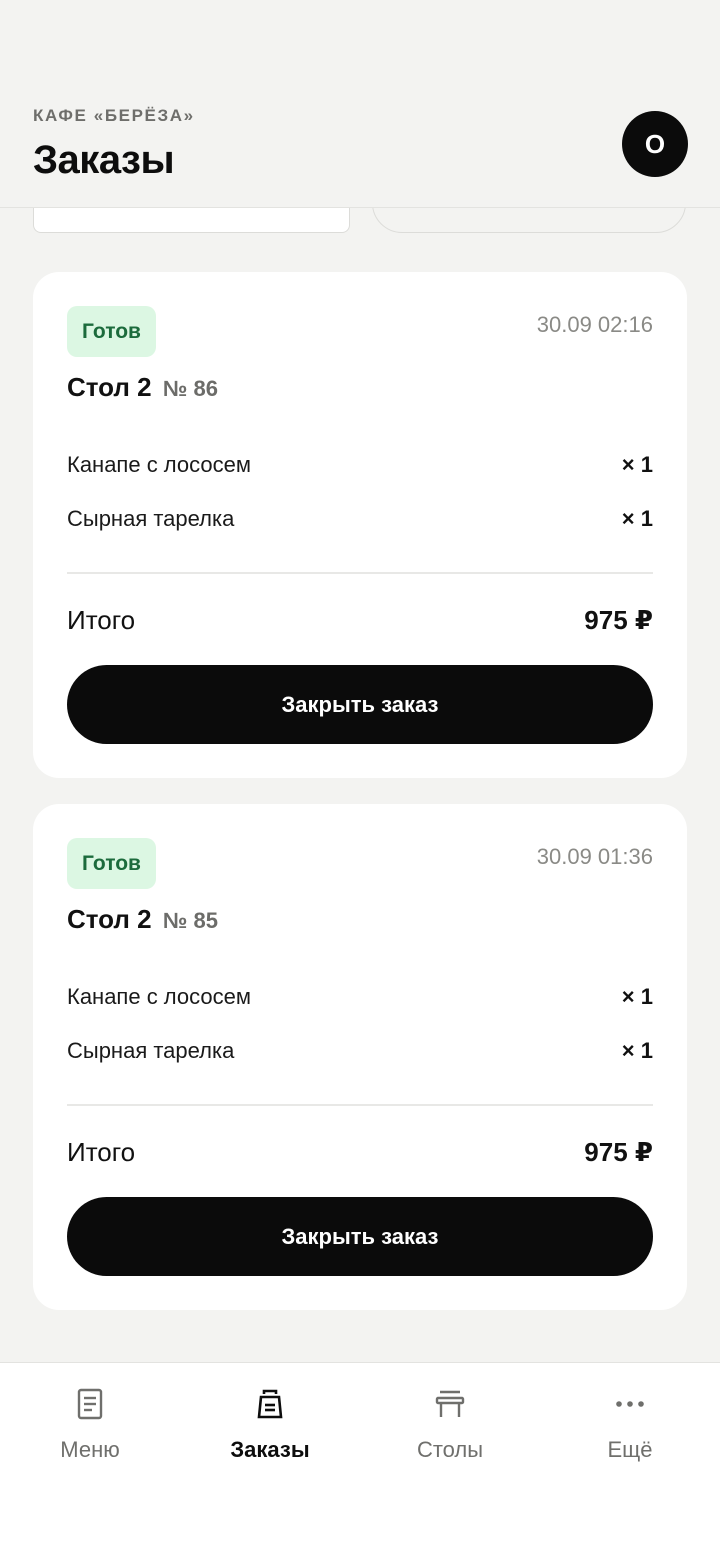 Image resolution: width=720 pixels, height=1541 pixels. What do you see at coordinates (594, 324) in the screenshot?
I see `order-time: 30.09 02:16` at bounding box center [594, 324].